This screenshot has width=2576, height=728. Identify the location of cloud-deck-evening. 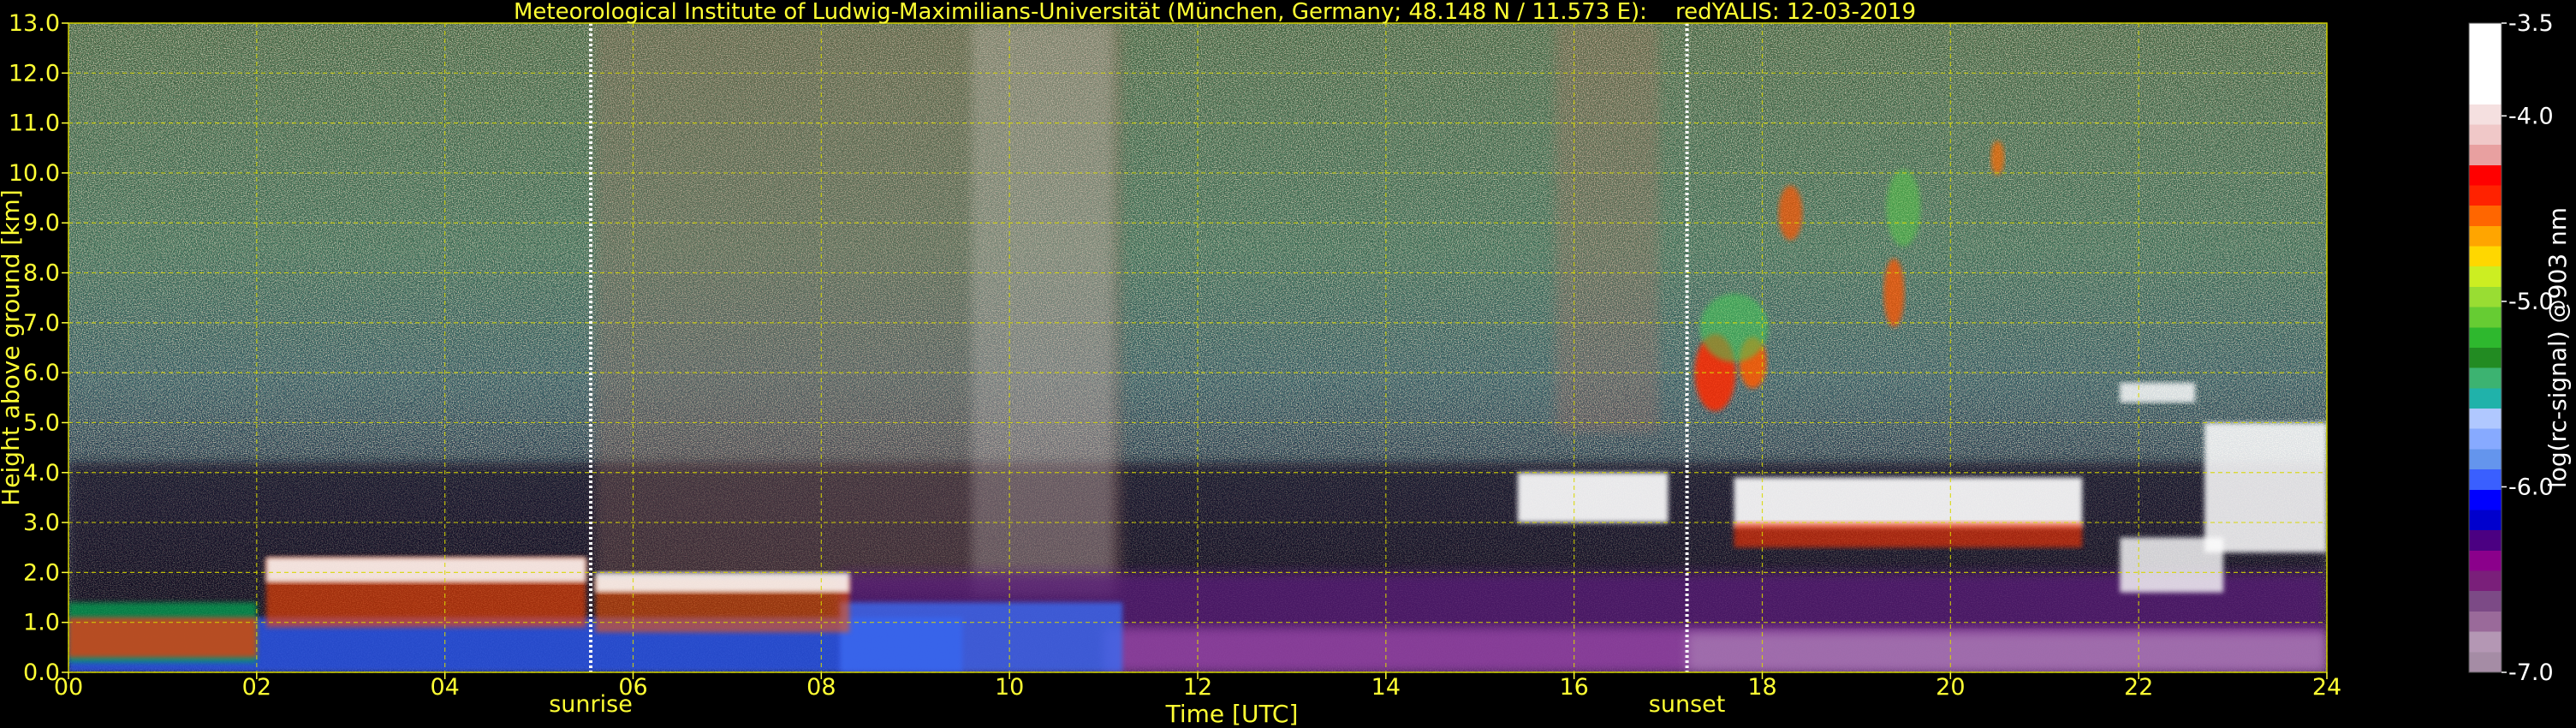
(1908, 502).